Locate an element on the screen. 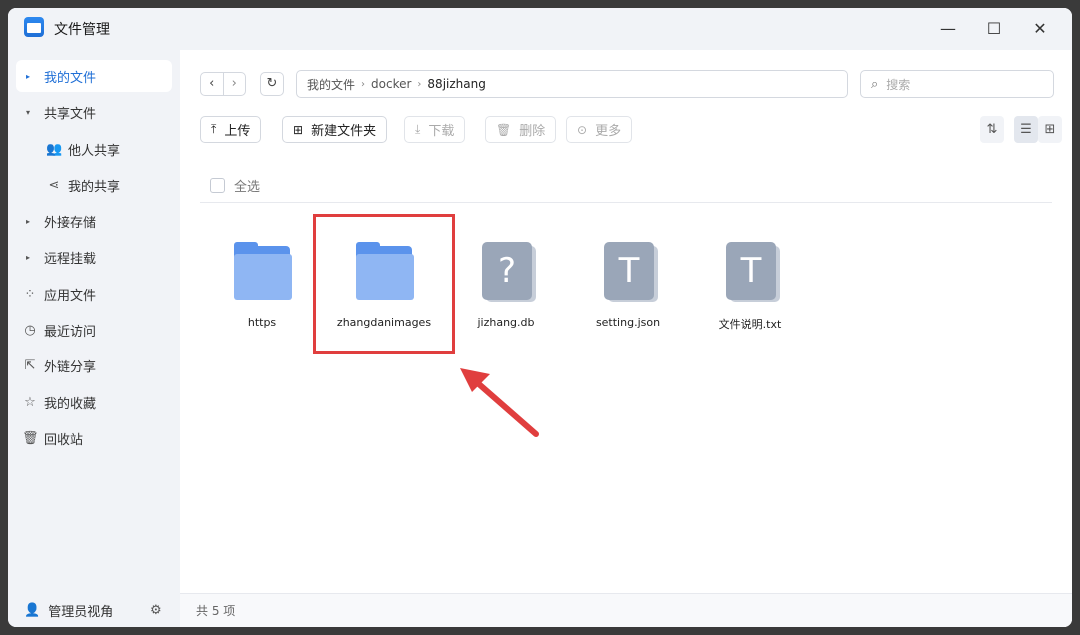 The image size is (1080, 635). download-button: ⤓ 下载 is located at coordinates (435, 129).